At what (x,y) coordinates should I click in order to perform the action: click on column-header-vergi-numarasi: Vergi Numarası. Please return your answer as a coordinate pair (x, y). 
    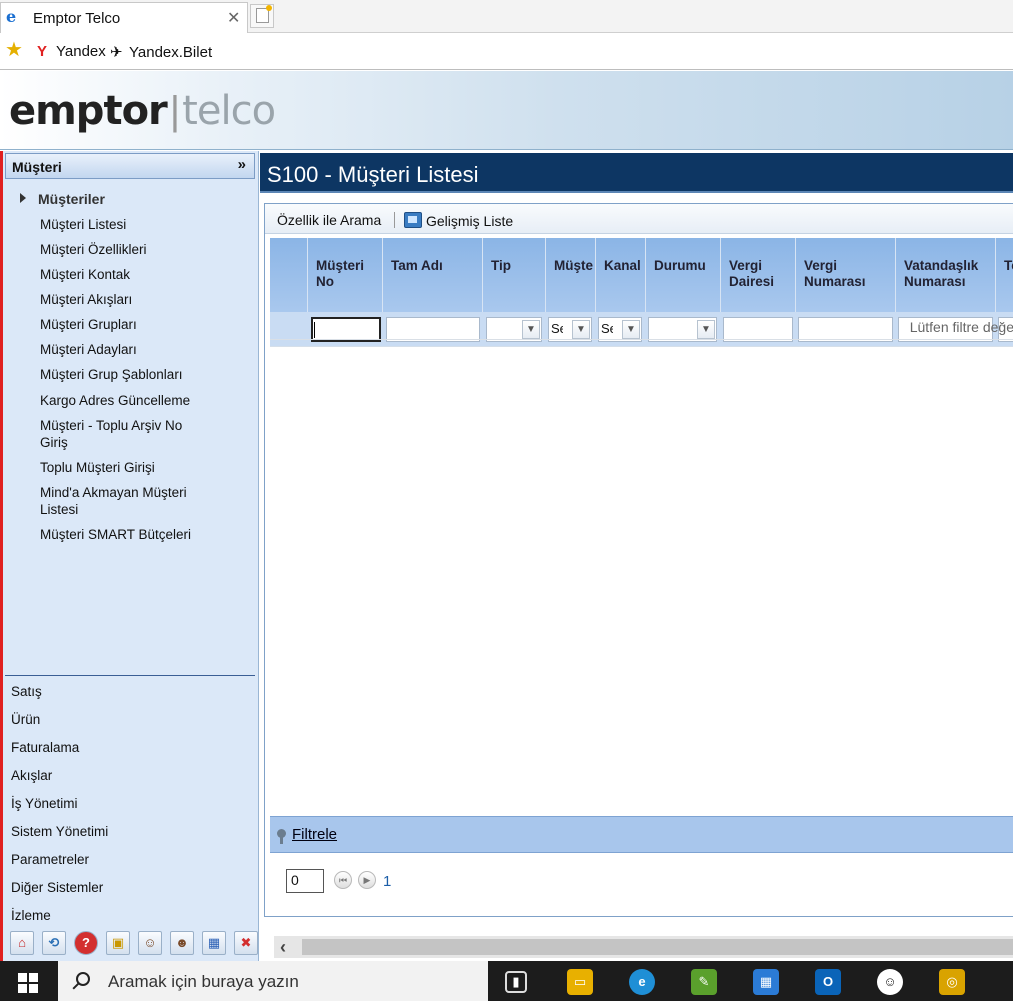
    Looking at the image, I should click on (846, 275).